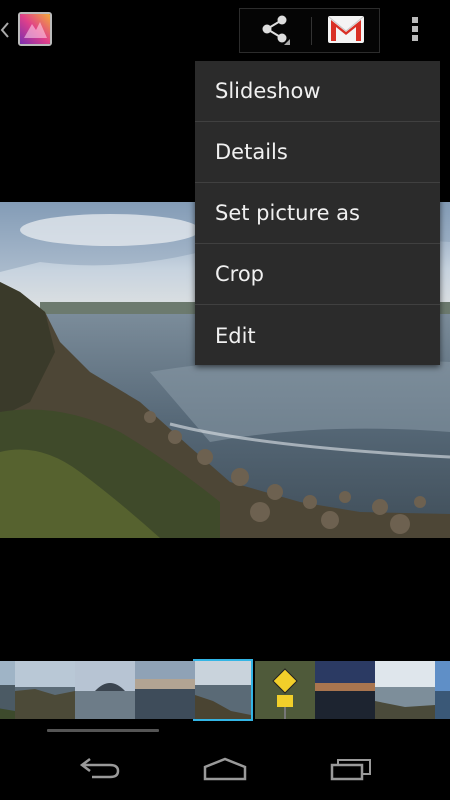  Describe the element at coordinates (317, 152) in the screenshot. I see `menu-item-details: Details` at that location.